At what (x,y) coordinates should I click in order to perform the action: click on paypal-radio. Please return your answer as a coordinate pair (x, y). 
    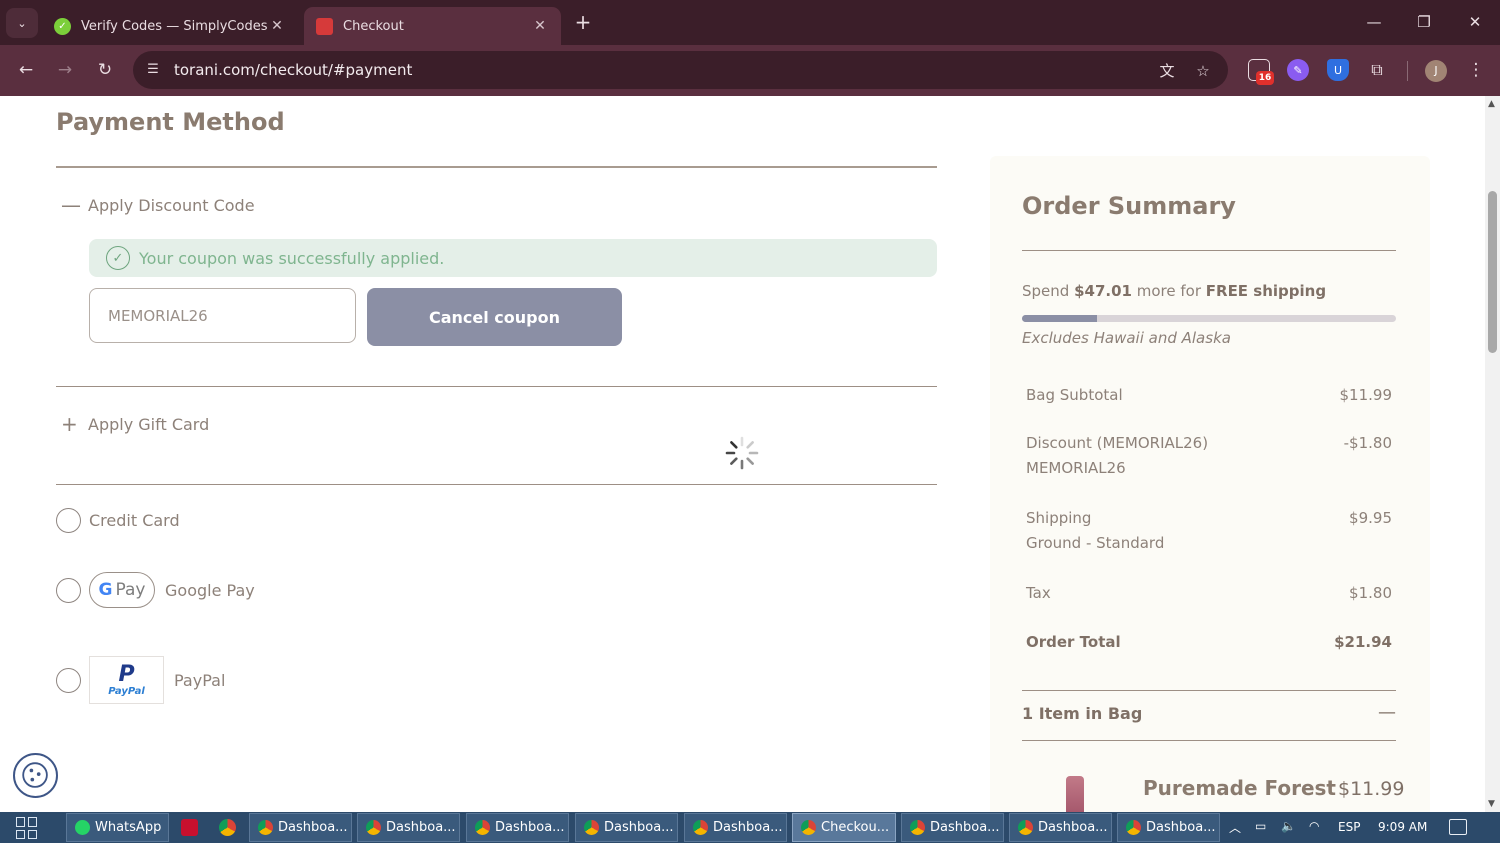
    Looking at the image, I should click on (68, 680).